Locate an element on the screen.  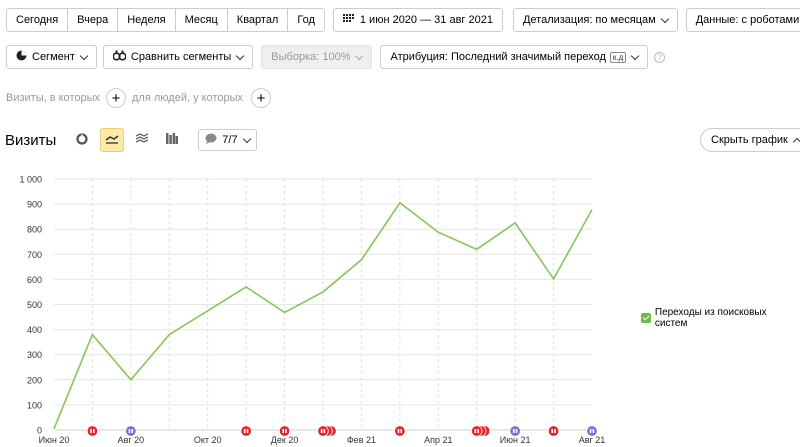
chart-title: Визиты is located at coordinates (31, 140).